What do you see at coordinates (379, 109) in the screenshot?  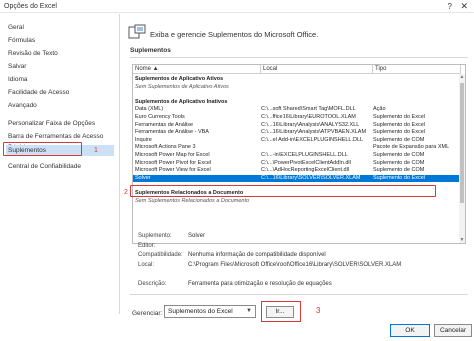 I see `cell-type: Ação` at bounding box center [379, 109].